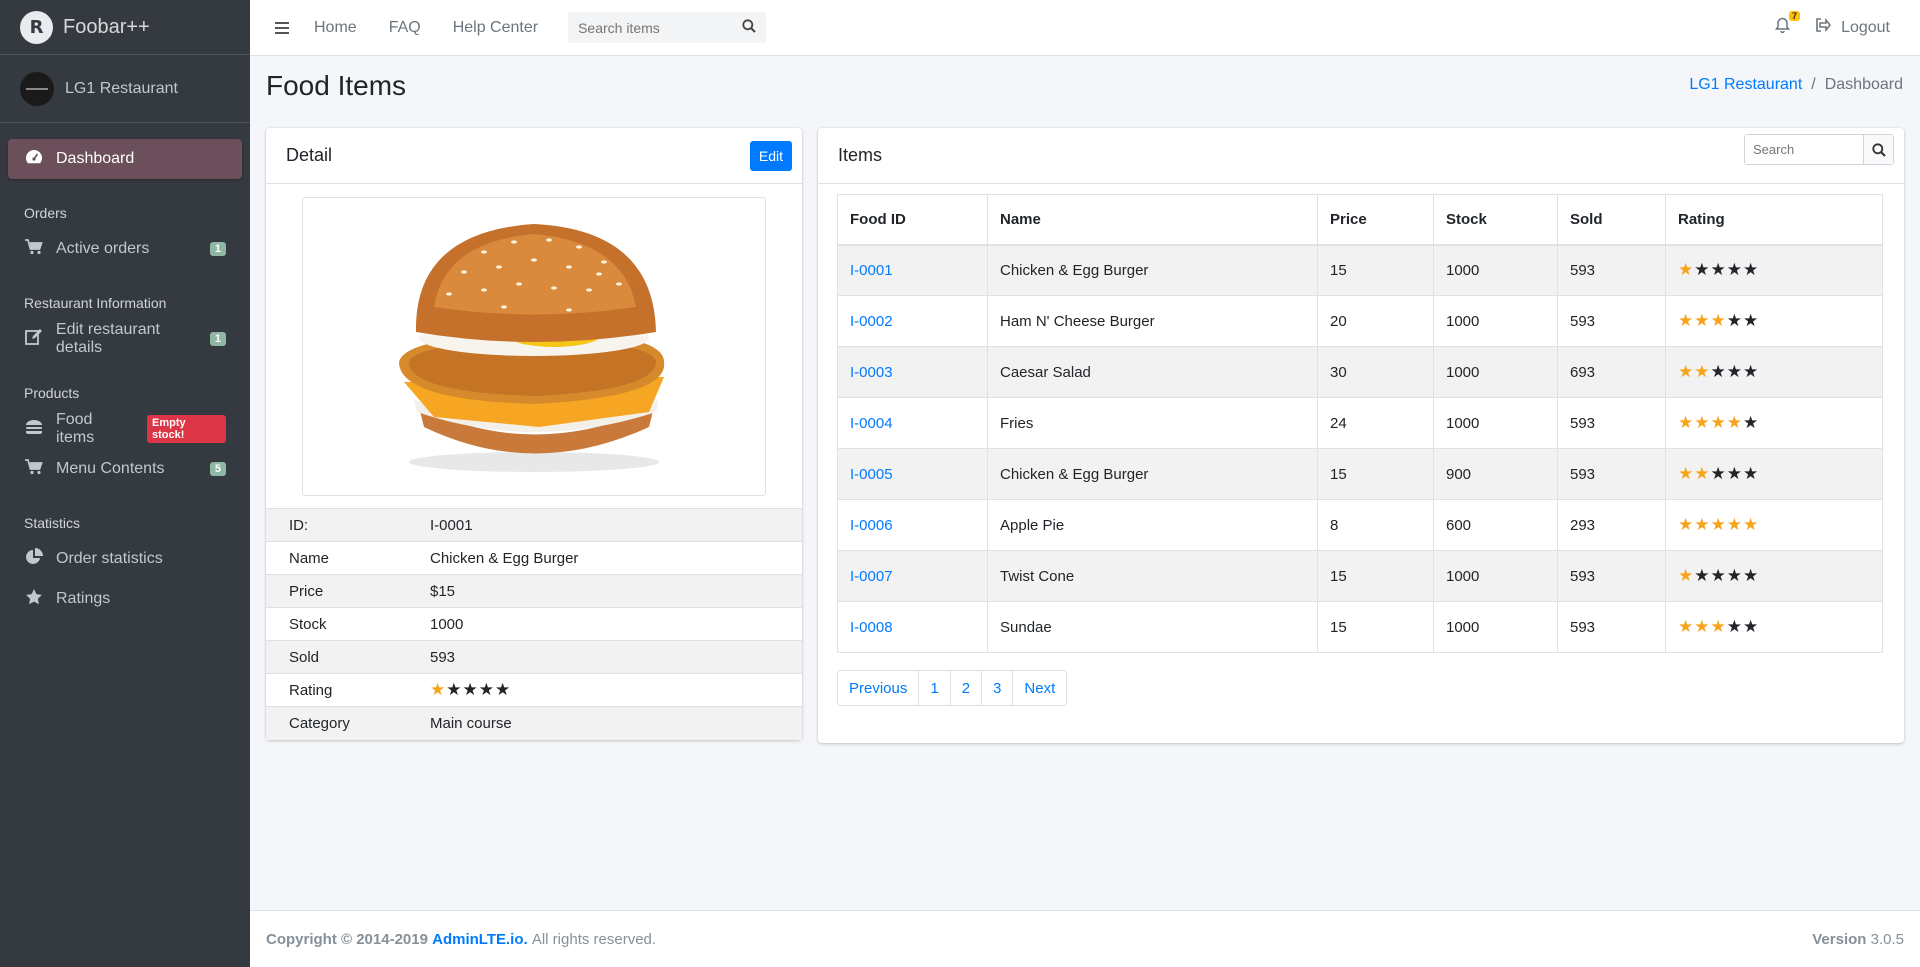 The height and width of the screenshot is (967, 1920). Describe the element at coordinates (1611, 220) in the screenshot. I see `column-header-sold: Sold` at that location.